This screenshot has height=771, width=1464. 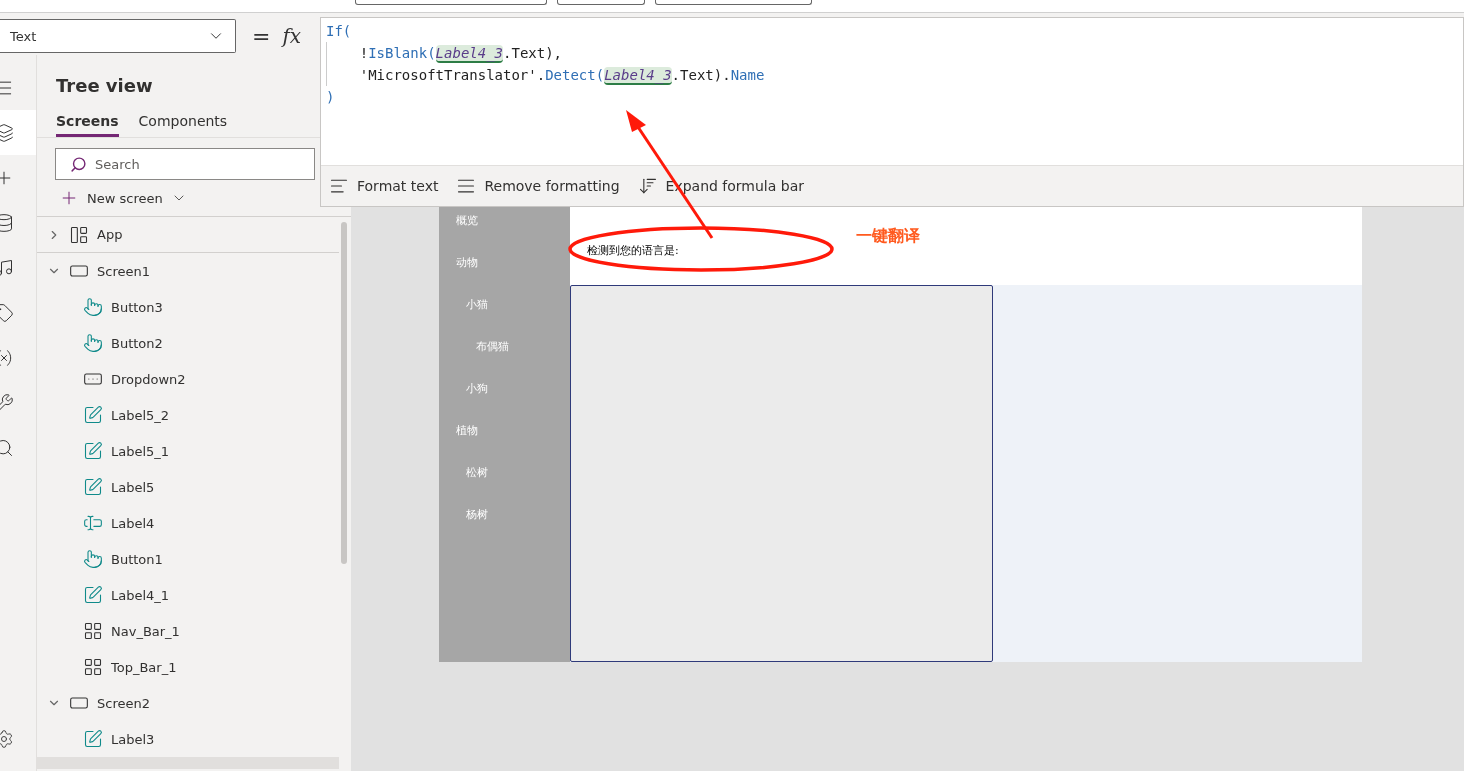 What do you see at coordinates (292, 36) in the screenshot?
I see `fx-label: fx` at bounding box center [292, 36].